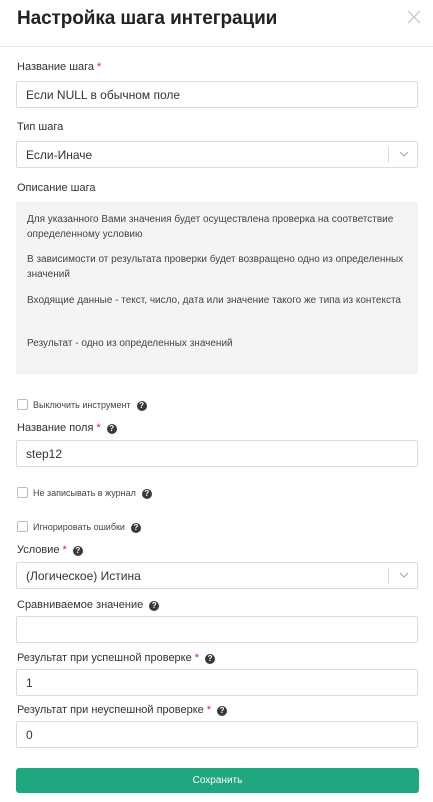  What do you see at coordinates (122, 710) in the screenshot?
I see `fail-result-label: Результат при неуспешной проверке *?` at bounding box center [122, 710].